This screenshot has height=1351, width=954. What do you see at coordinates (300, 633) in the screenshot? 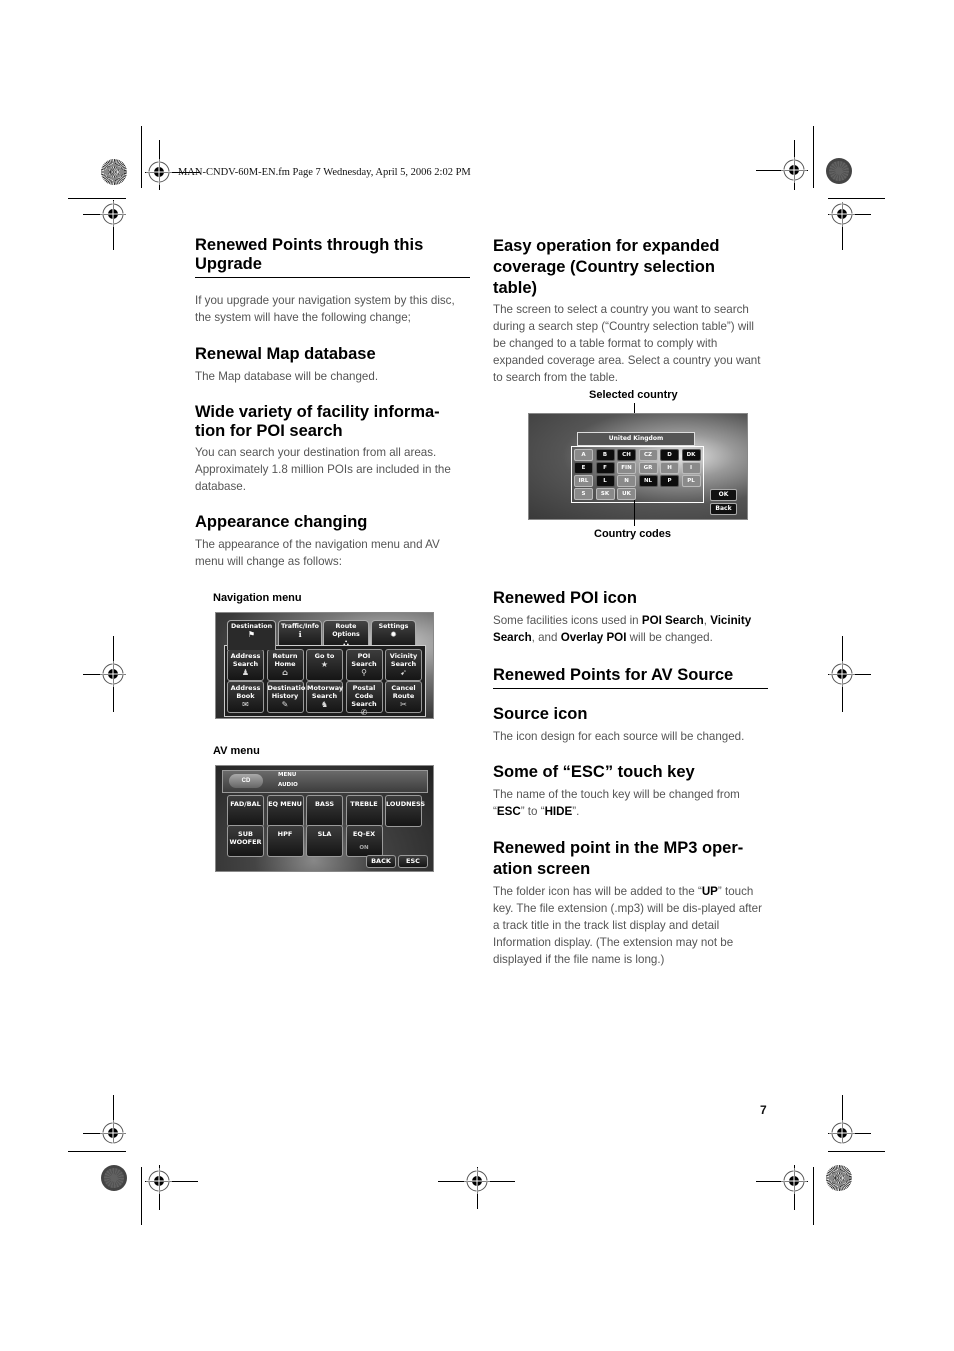
I see `nav-tab: Traffic/Info ℹ` at bounding box center [300, 633].